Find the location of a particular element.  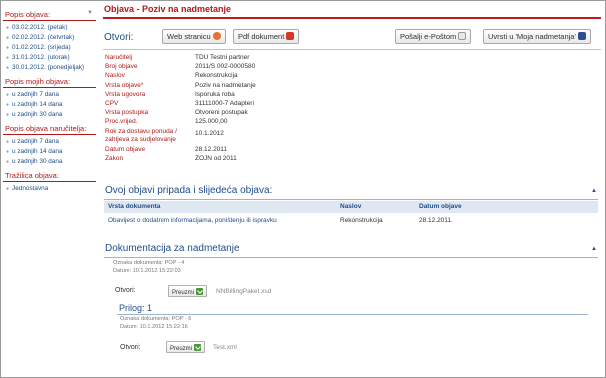

column-header: Vrsta dokumenta is located at coordinates (134, 206).